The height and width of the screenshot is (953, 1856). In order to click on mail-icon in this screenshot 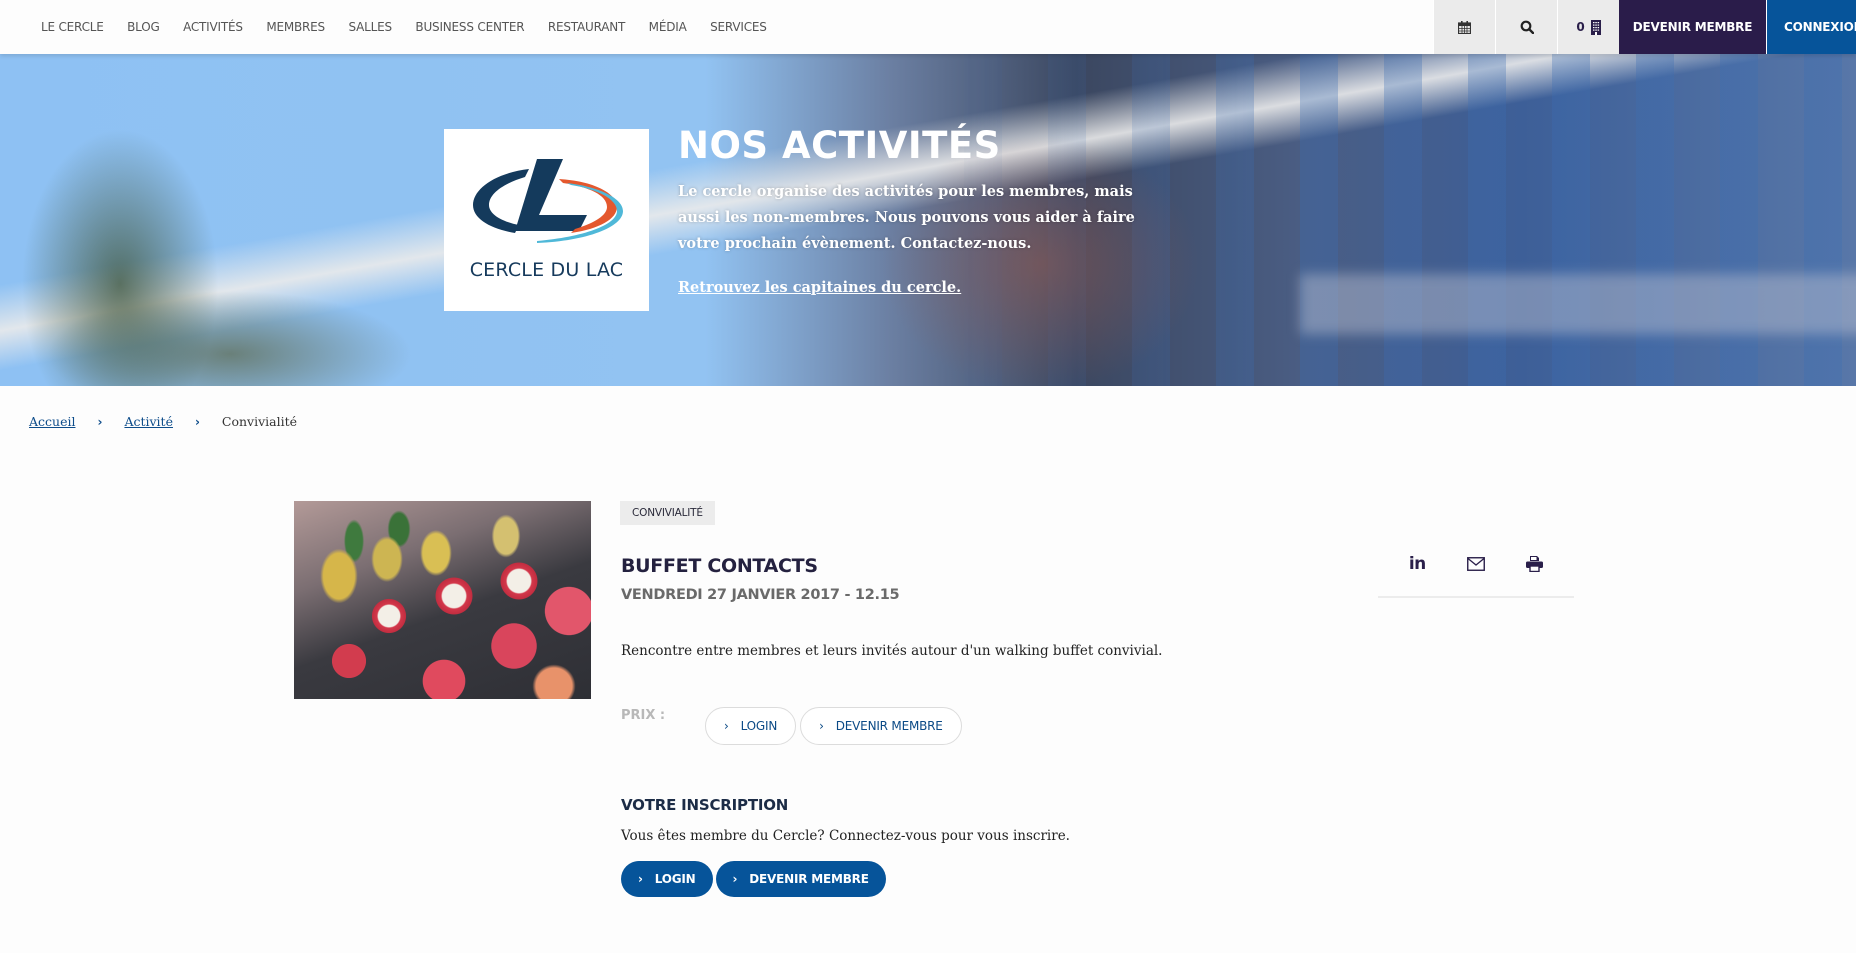, I will do `click(1476, 564)`.